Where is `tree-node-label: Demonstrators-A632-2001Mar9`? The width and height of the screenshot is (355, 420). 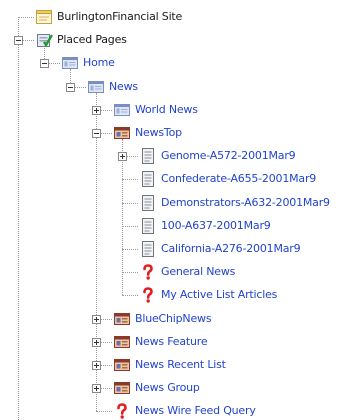
tree-node-label: Demonstrators-A632-2001Mar9 is located at coordinates (245, 203).